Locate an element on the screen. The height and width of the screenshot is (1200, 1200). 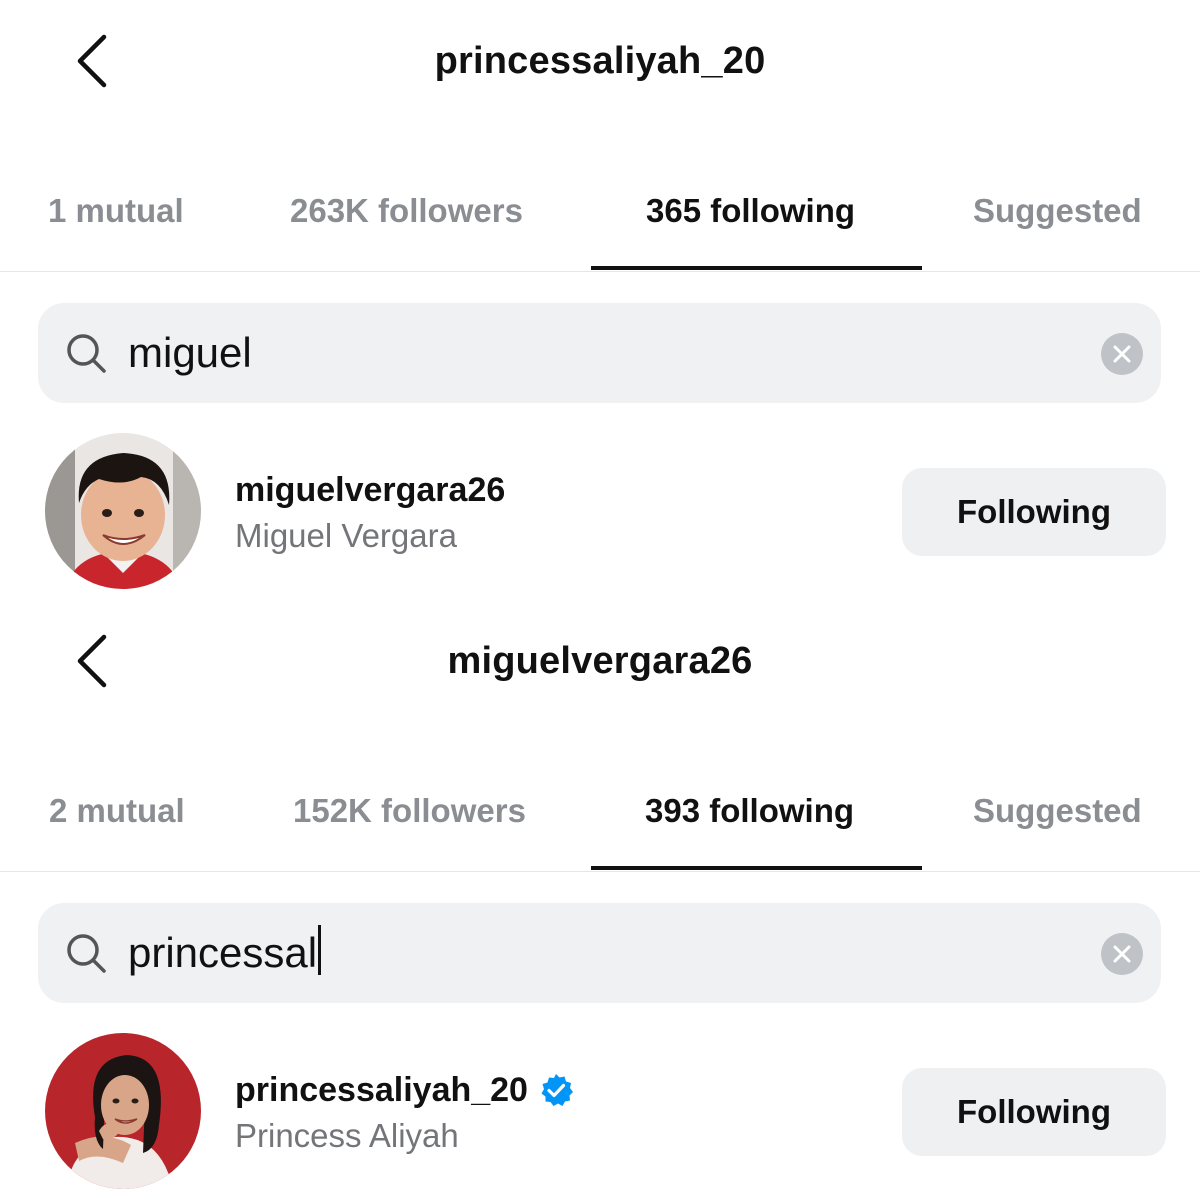
username: miguelvergara26 is located at coordinates (370, 490).